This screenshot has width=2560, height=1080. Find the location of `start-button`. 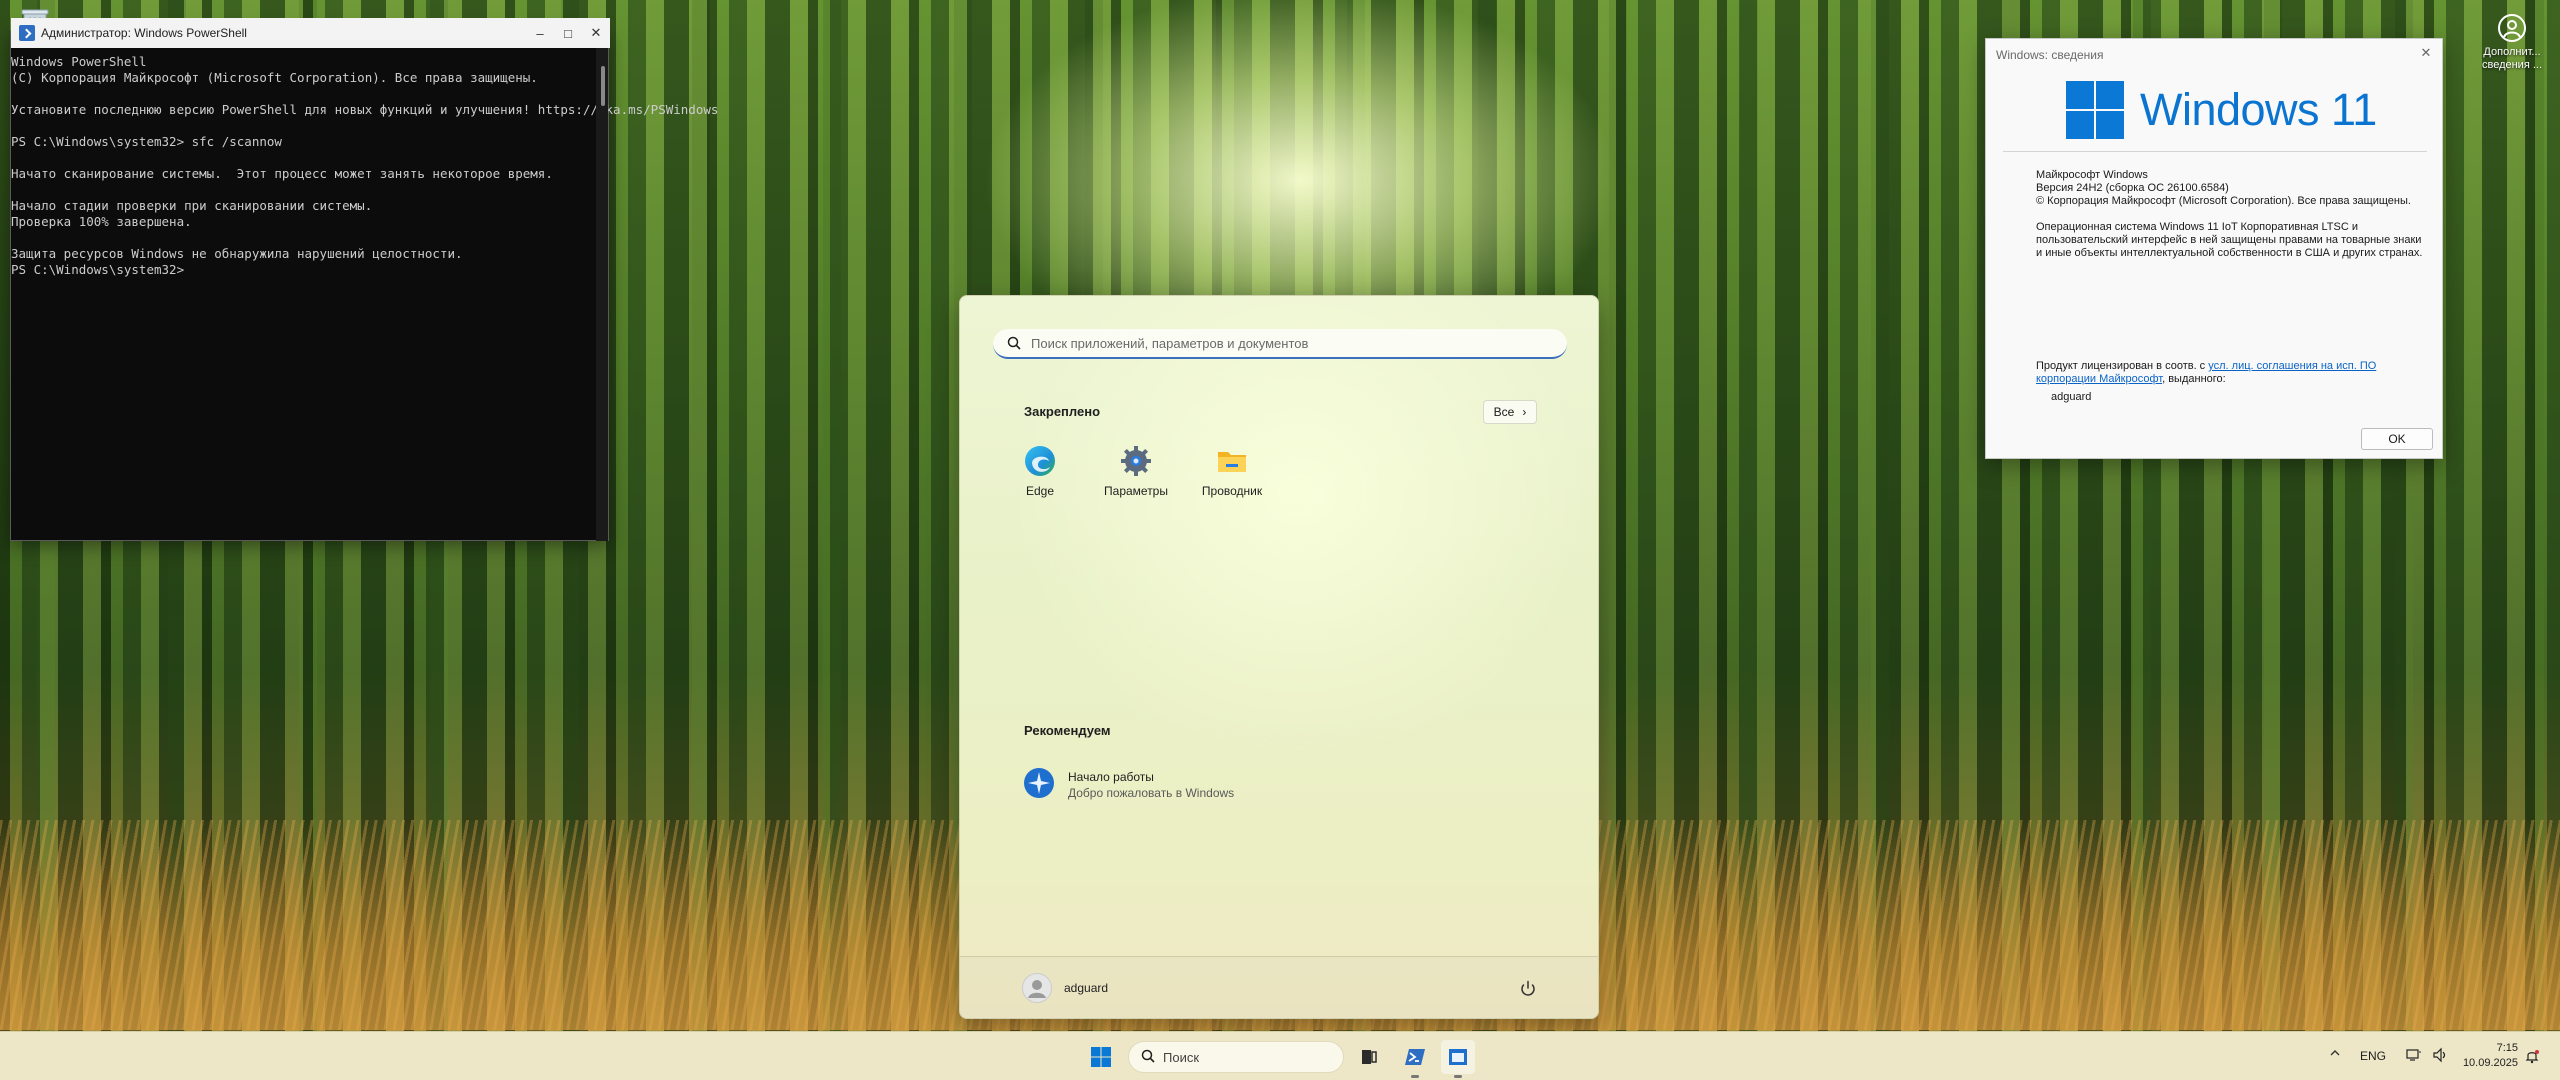

start-button is located at coordinates (1101, 1057).